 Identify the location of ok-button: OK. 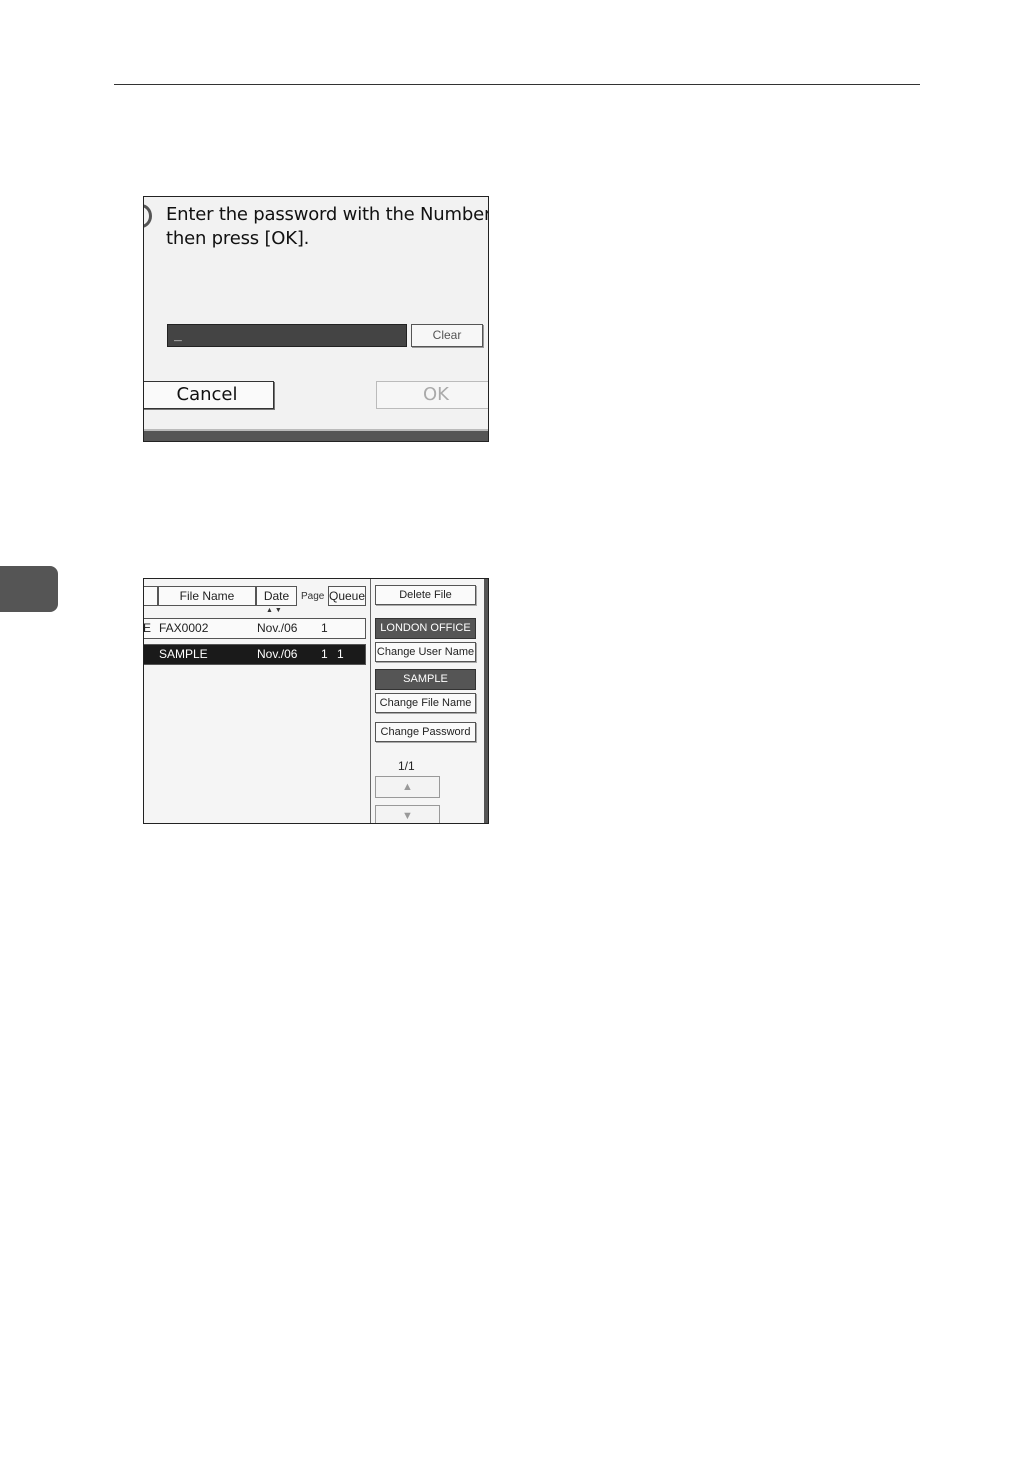
(432, 395).